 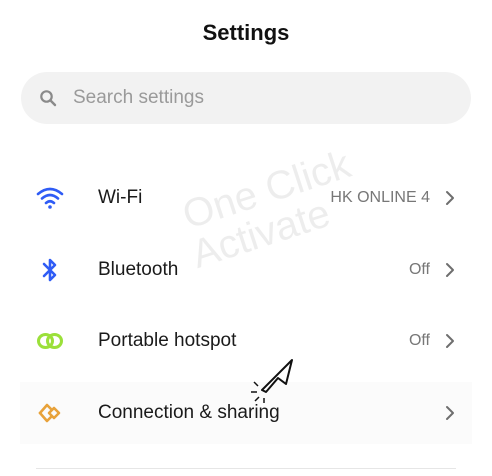 What do you see at coordinates (246, 341) in the screenshot?
I see `settings-item-hotspot: Portable hotspot Off` at bounding box center [246, 341].